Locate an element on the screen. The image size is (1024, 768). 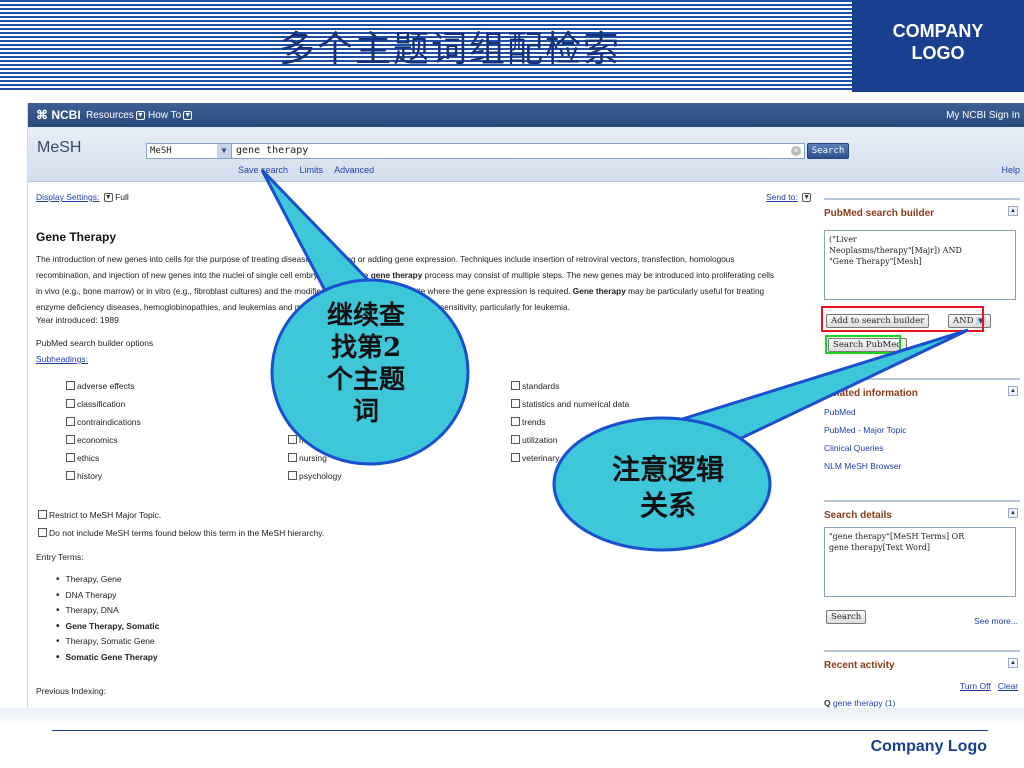
callout-left-line: 词 is located at coordinates (365, 412).